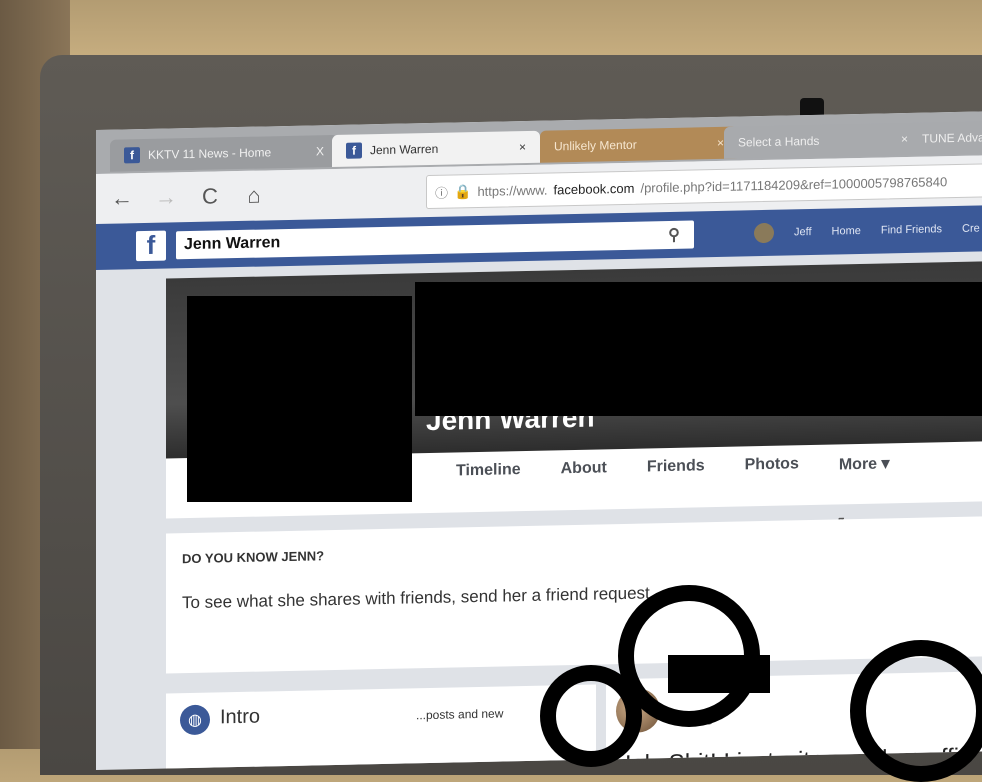 This screenshot has width=982, height=782. Describe the element at coordinates (594, 188) in the screenshot. I see `url-domain: facebook.com` at that location.